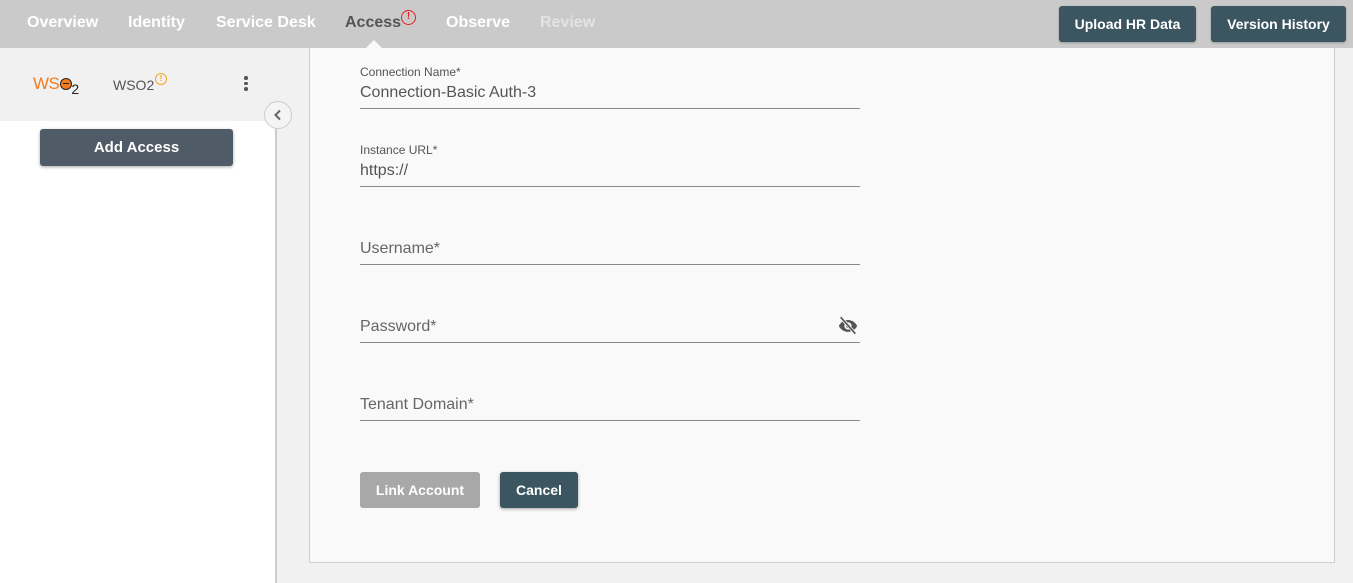 The image size is (1353, 583). I want to click on version-history-button: Version History, so click(1278, 24).